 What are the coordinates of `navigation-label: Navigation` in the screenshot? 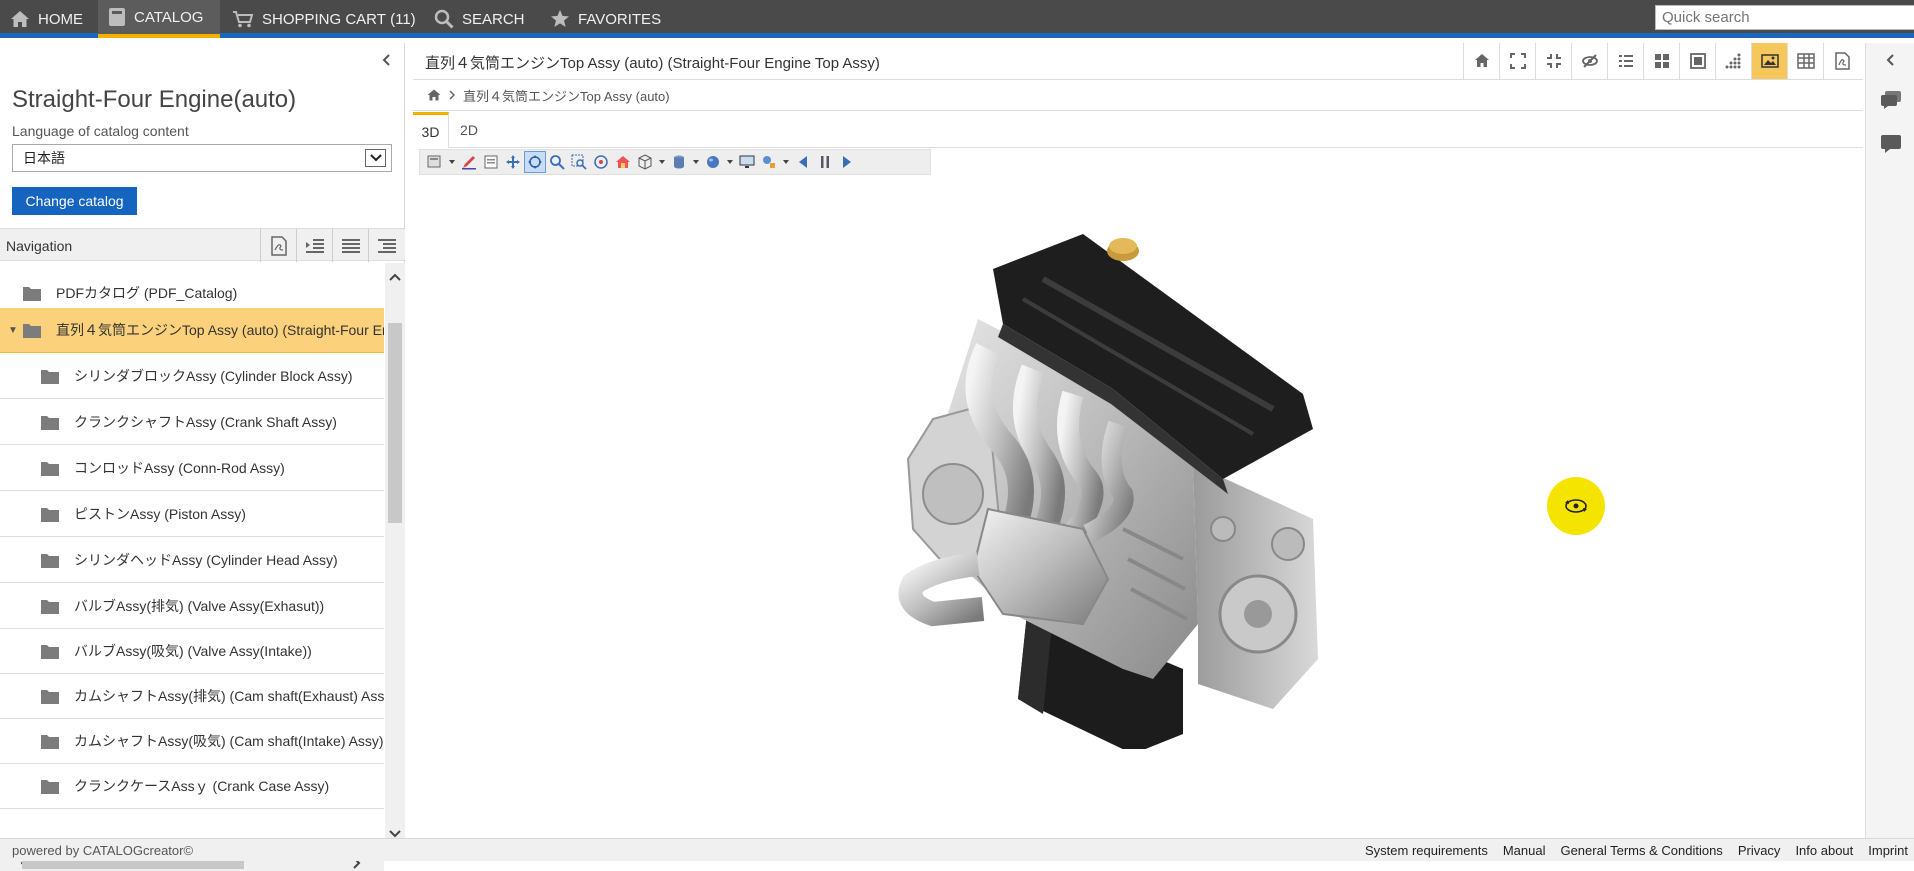 It's located at (39, 246).